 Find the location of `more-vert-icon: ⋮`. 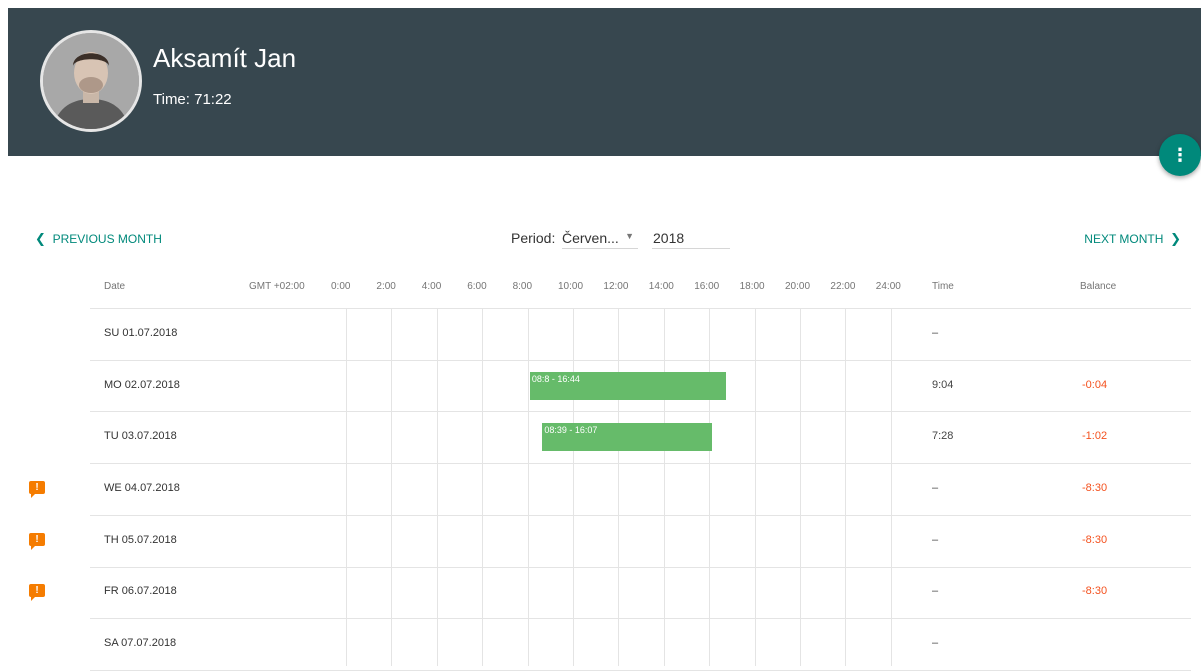

more-vert-icon: ⋮ is located at coordinates (1180, 155).